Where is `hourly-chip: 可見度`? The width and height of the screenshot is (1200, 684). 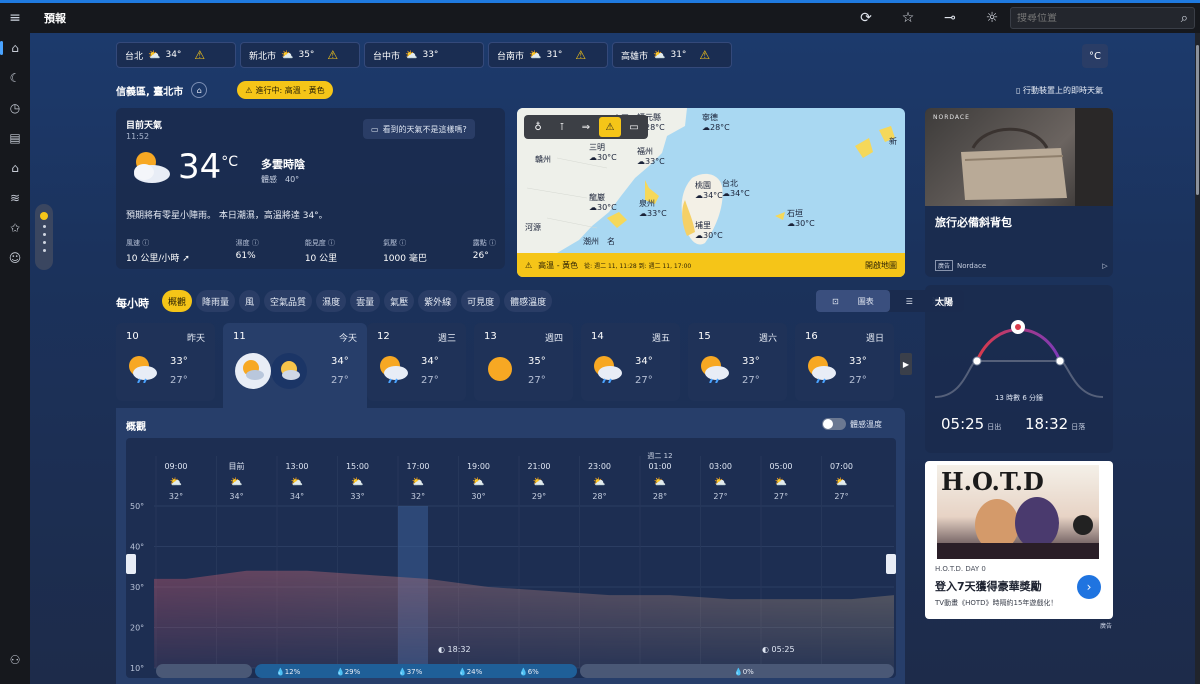 hourly-chip: 可見度 is located at coordinates (481, 301).